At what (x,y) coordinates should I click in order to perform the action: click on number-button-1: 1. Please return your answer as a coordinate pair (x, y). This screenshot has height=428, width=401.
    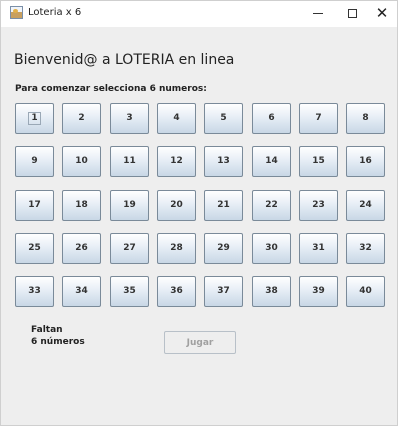
    Looking at the image, I should click on (34, 118).